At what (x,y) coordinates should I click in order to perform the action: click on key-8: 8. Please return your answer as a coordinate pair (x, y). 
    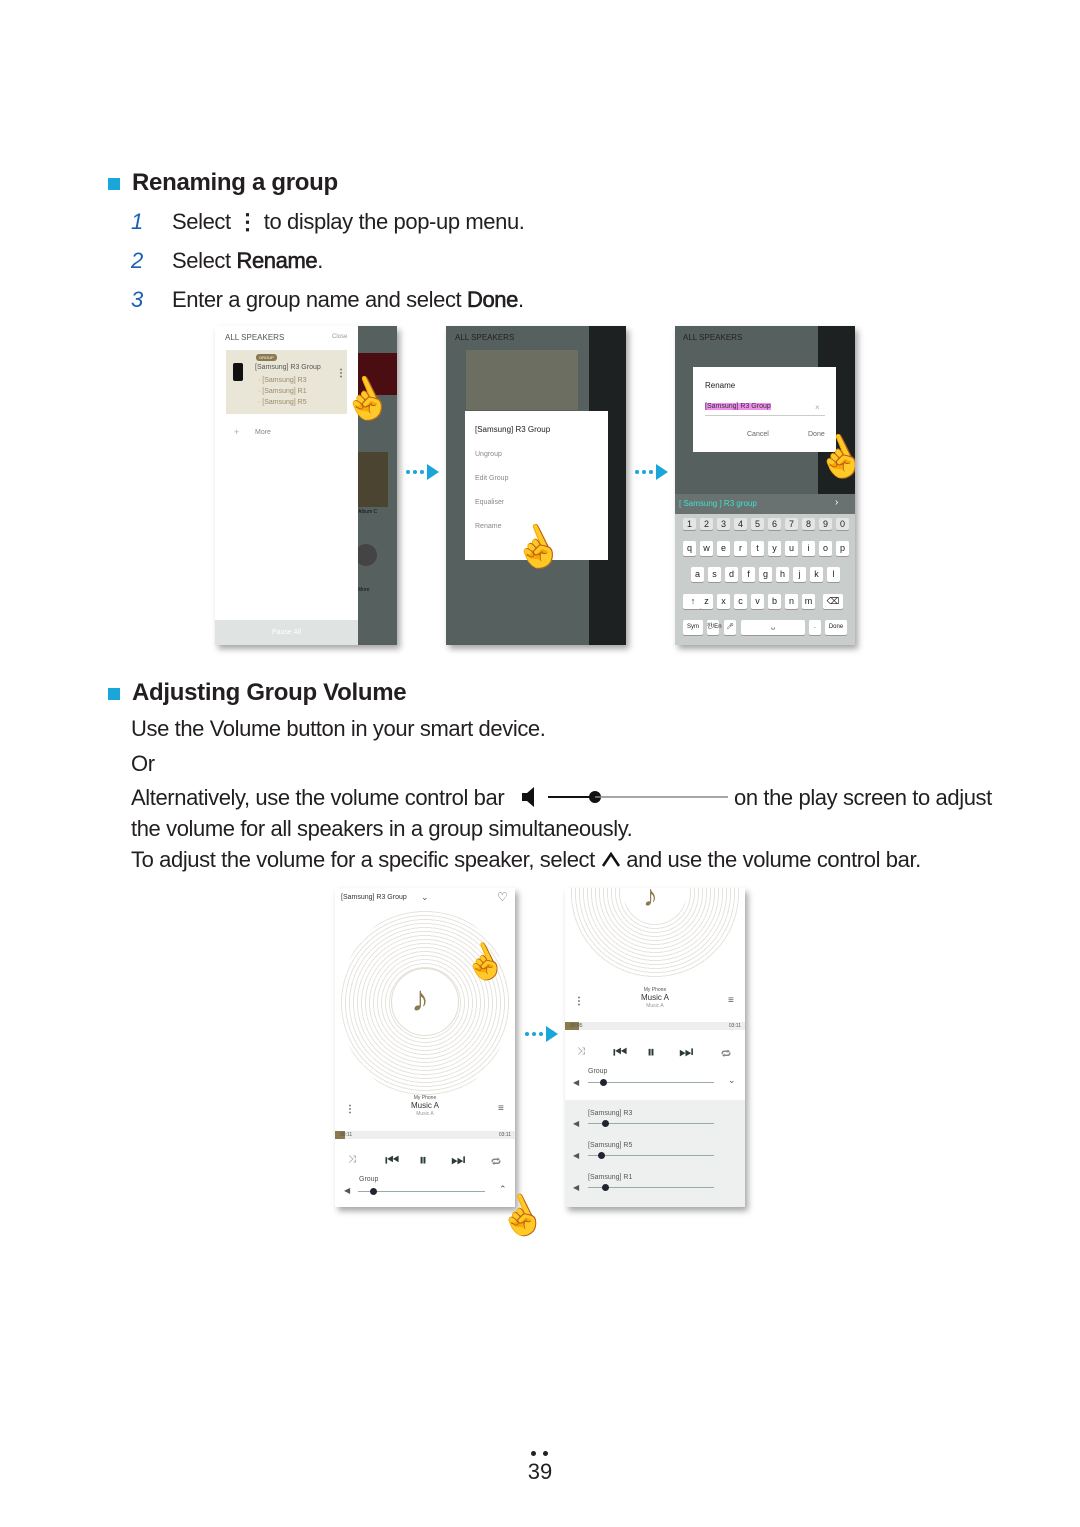
    Looking at the image, I should click on (808, 524).